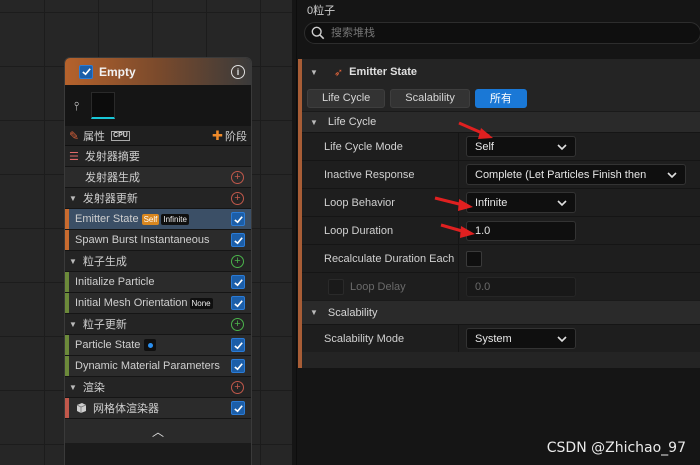 The width and height of the screenshot is (700, 465). What do you see at coordinates (158, 387) in the screenshot?
I see `stage-header: ▼ 渲染 +` at bounding box center [158, 387].